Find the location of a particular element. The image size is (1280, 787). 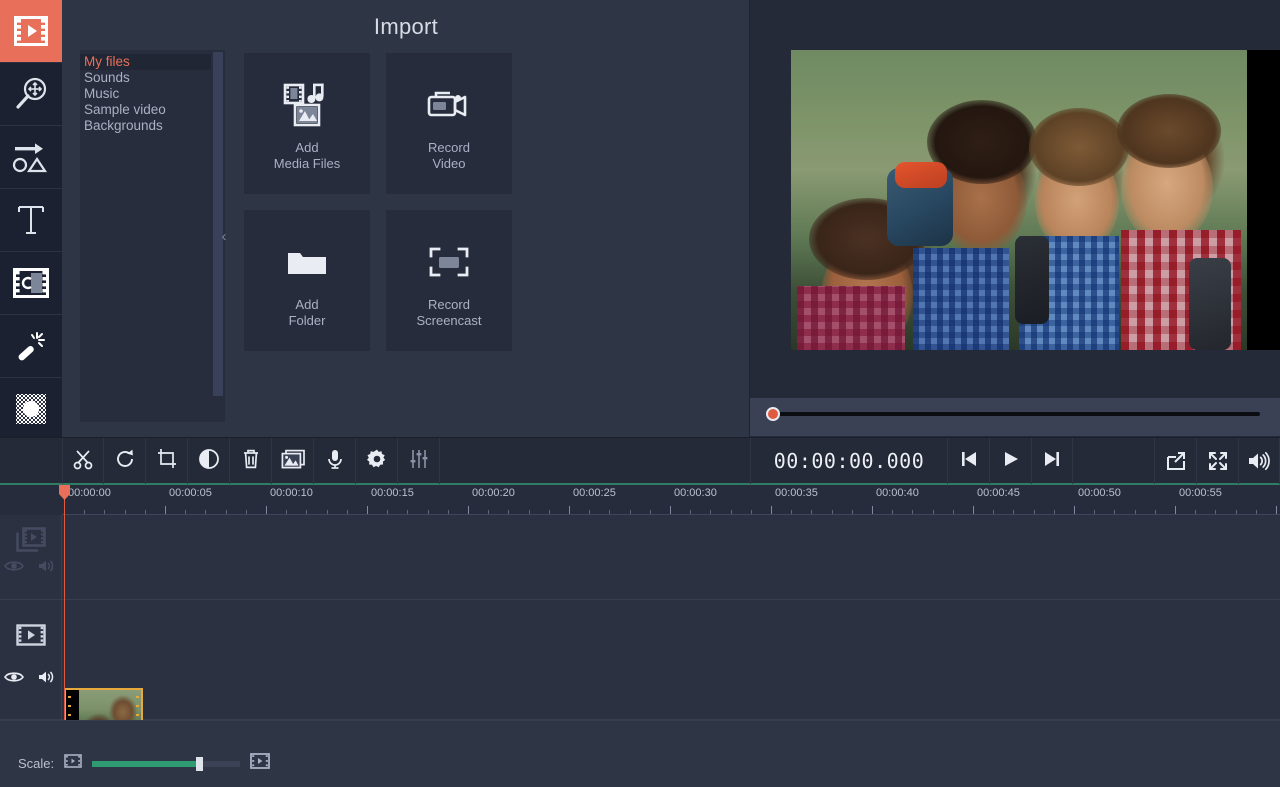

eye-icon is located at coordinates (14, 566).